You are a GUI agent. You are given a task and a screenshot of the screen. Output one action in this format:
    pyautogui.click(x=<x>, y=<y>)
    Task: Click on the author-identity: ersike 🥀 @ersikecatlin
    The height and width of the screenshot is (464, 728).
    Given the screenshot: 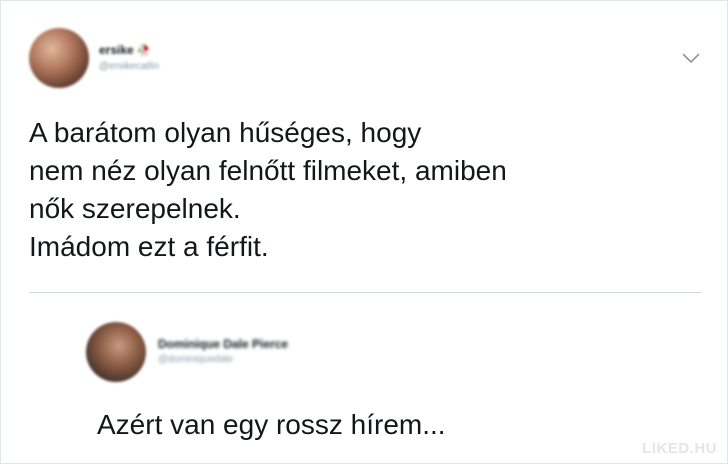 What is the action you would take?
    pyautogui.click(x=129, y=58)
    